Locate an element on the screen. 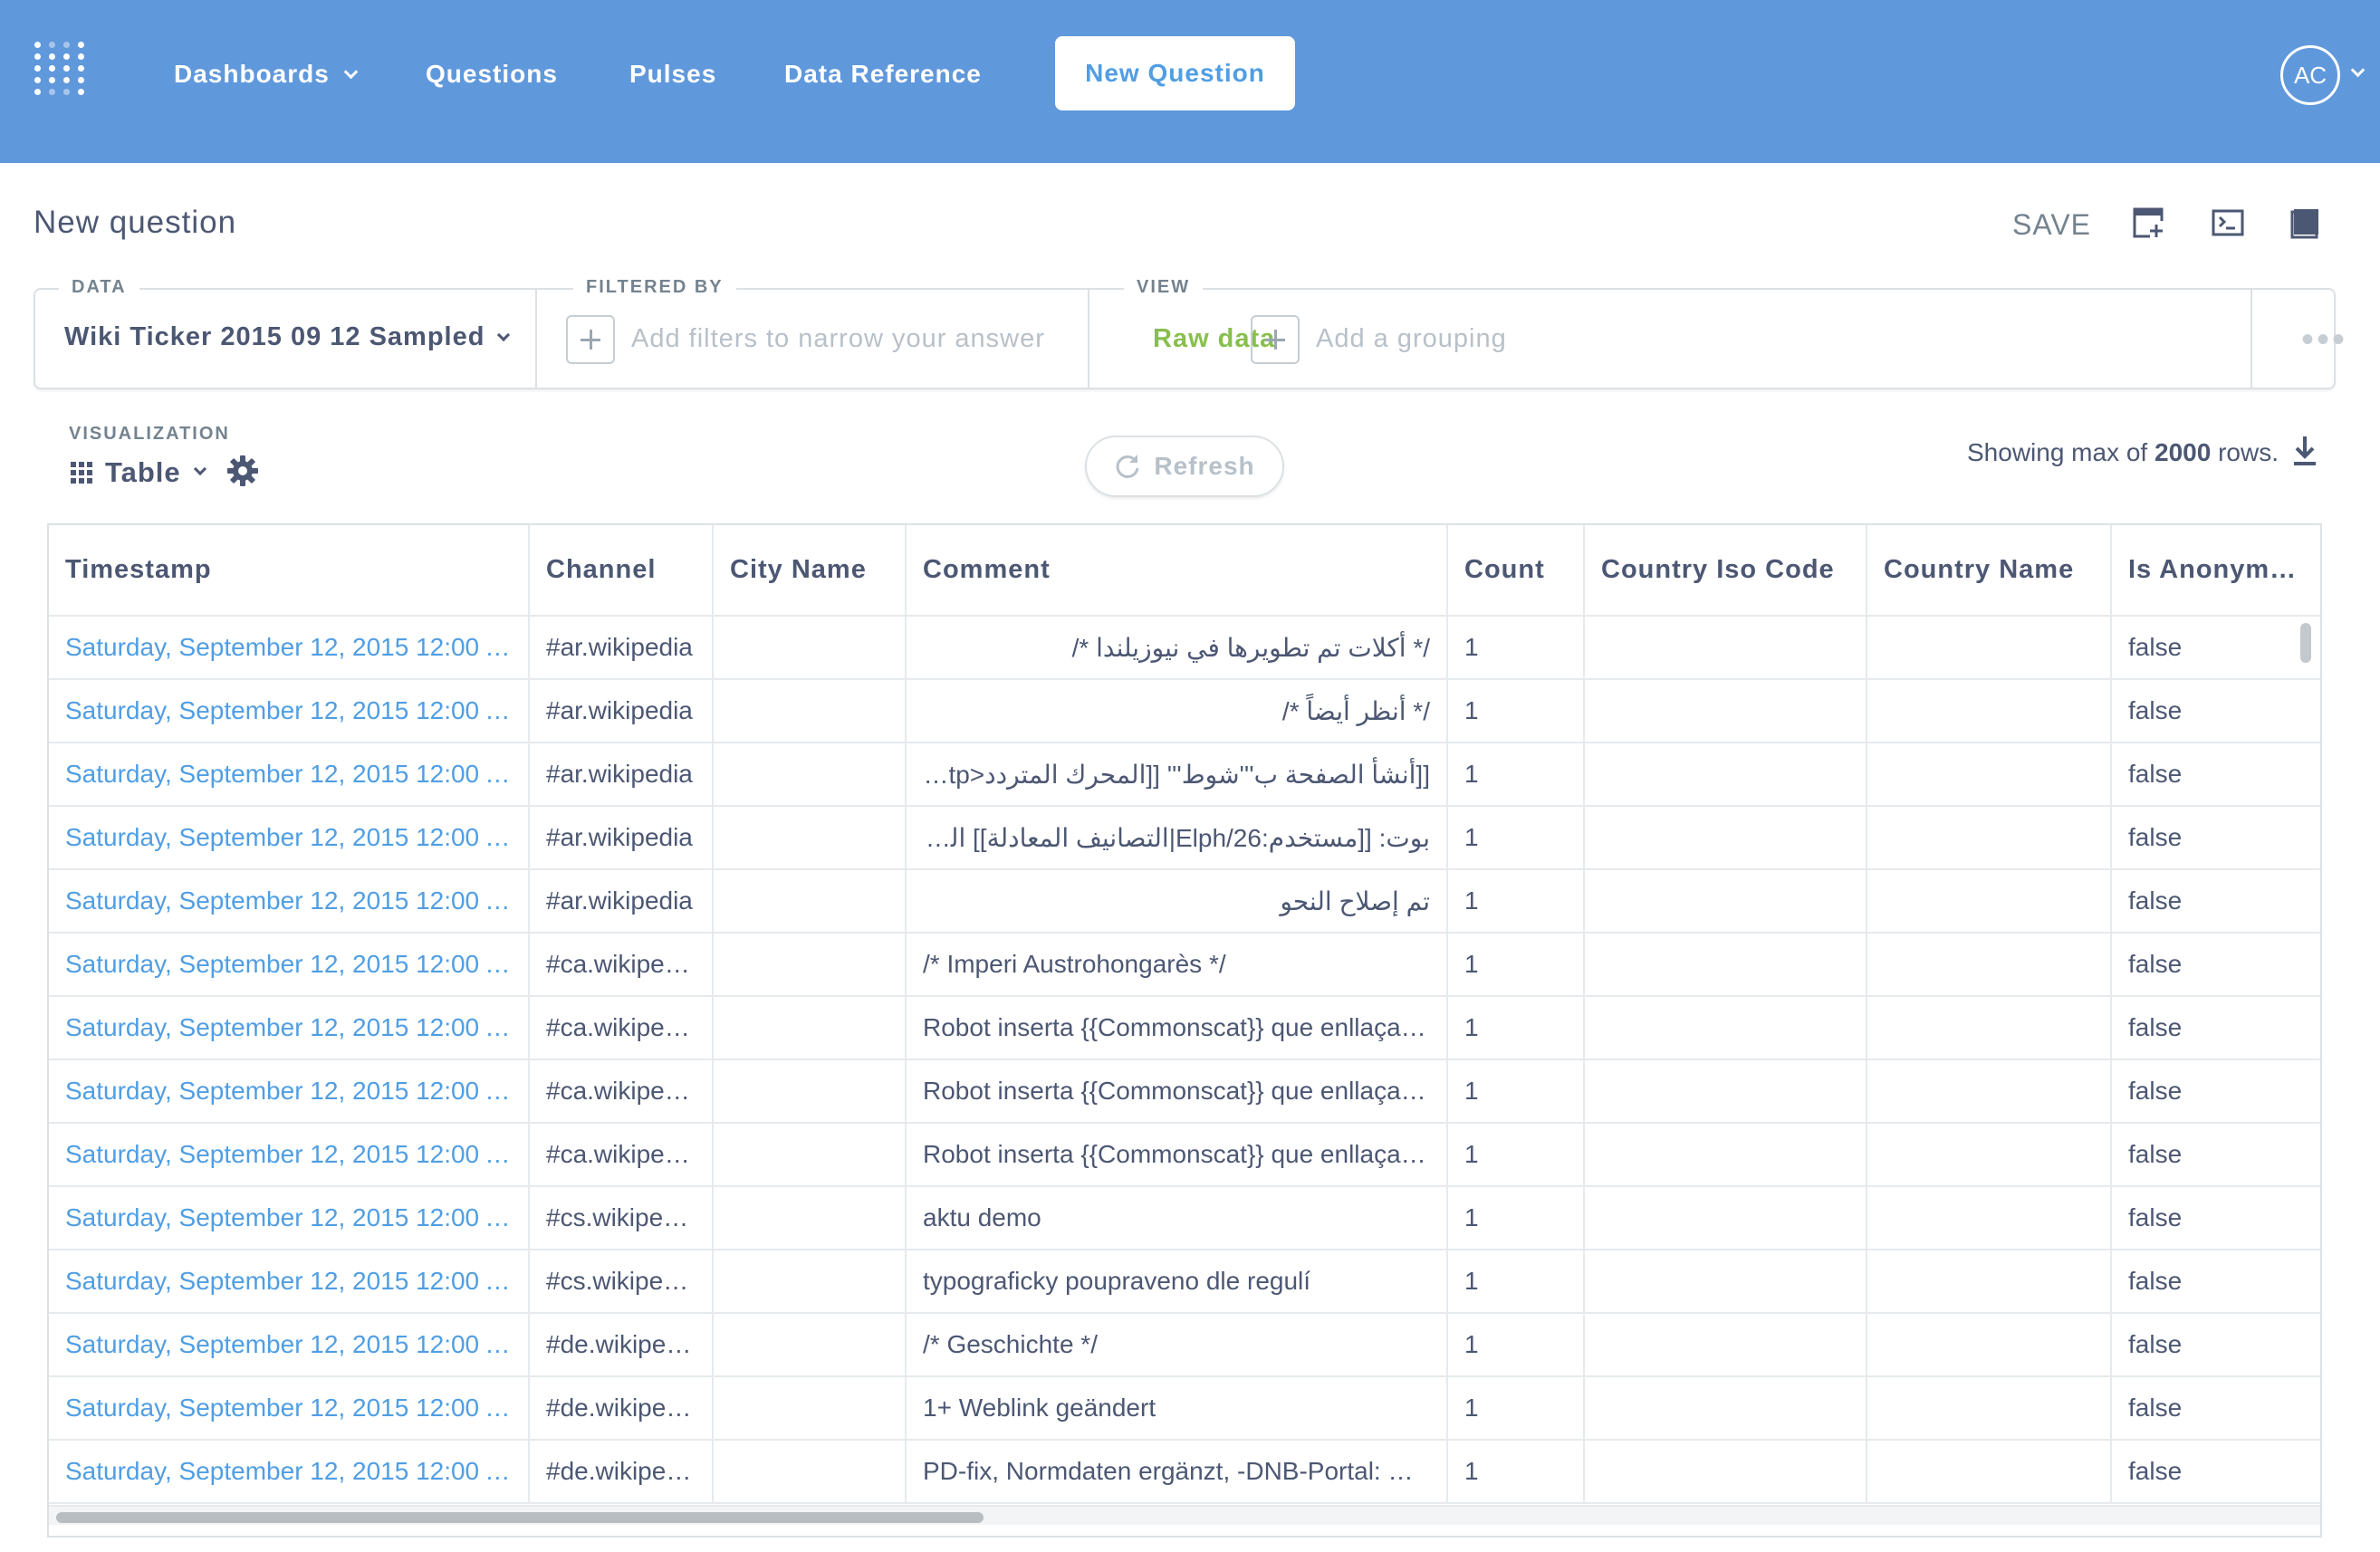 The width and height of the screenshot is (2380, 1552). visualization-type-select: Table is located at coordinates (138, 473).